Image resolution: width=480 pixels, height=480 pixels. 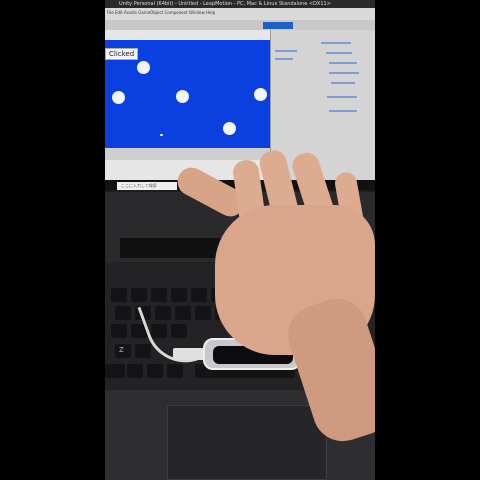 I want to click on key-windows, so click(x=135, y=371).